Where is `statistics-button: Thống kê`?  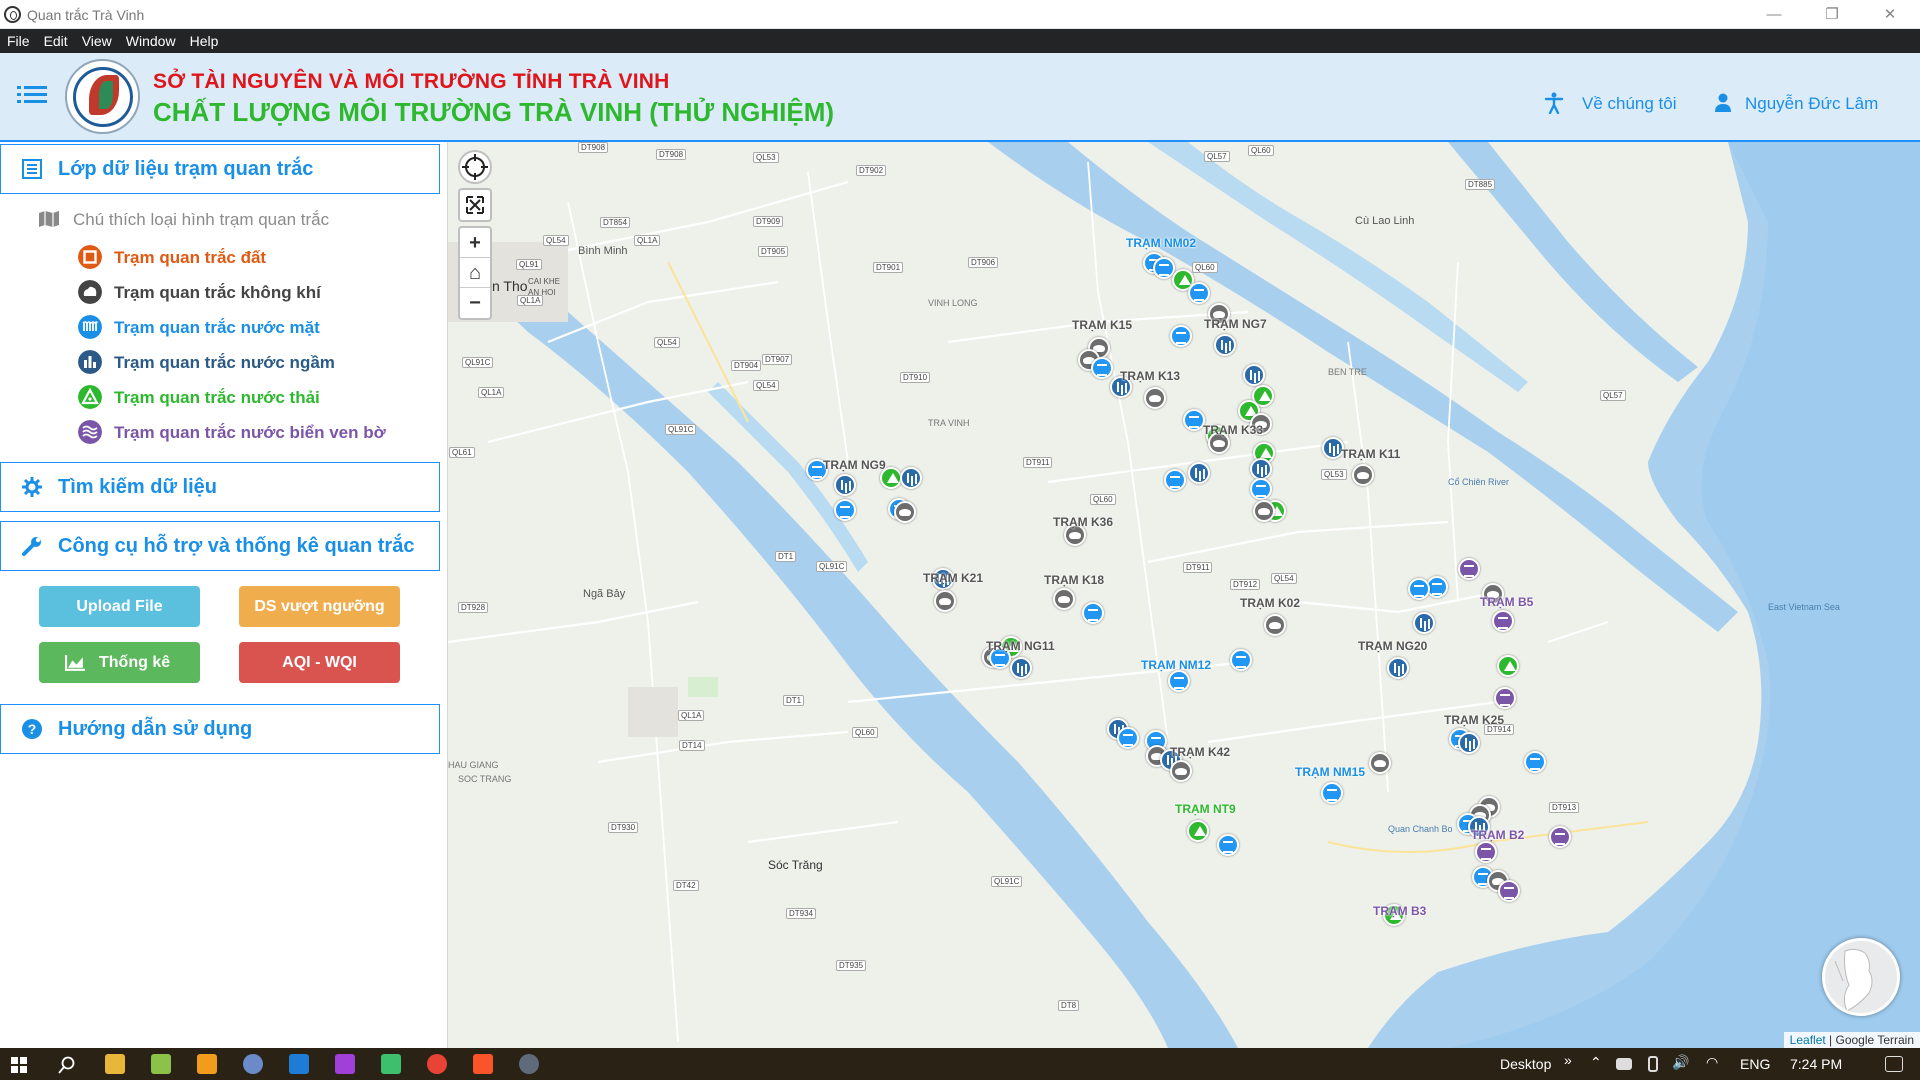
statistics-button: Thống kê is located at coordinates (119, 662).